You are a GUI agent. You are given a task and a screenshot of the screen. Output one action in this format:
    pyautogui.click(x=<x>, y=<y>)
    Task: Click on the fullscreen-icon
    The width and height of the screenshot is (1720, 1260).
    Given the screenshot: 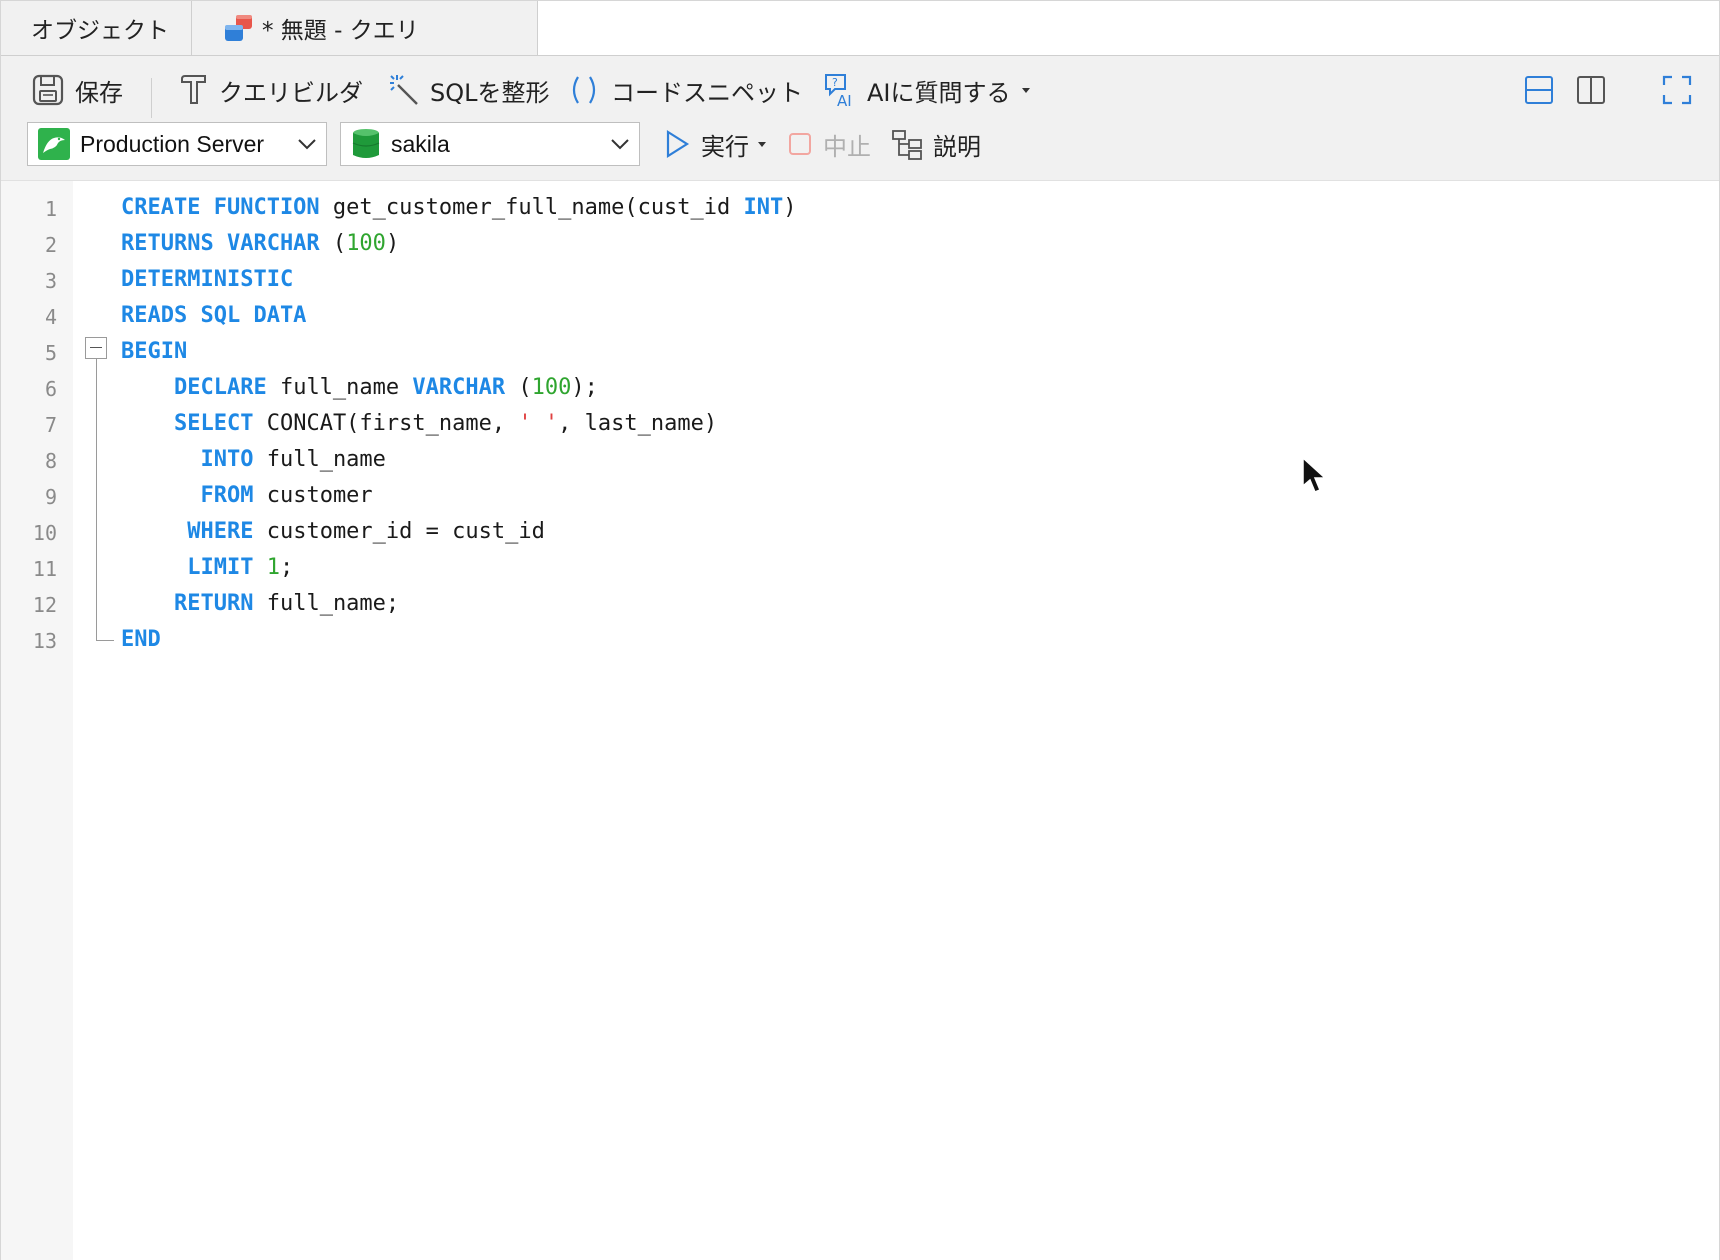 What is the action you would take?
    pyautogui.click(x=1677, y=90)
    